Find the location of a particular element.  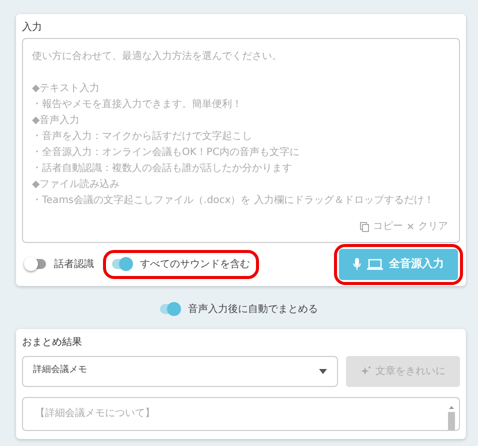

template-select: 詳細会議メモ is located at coordinates (180, 371).